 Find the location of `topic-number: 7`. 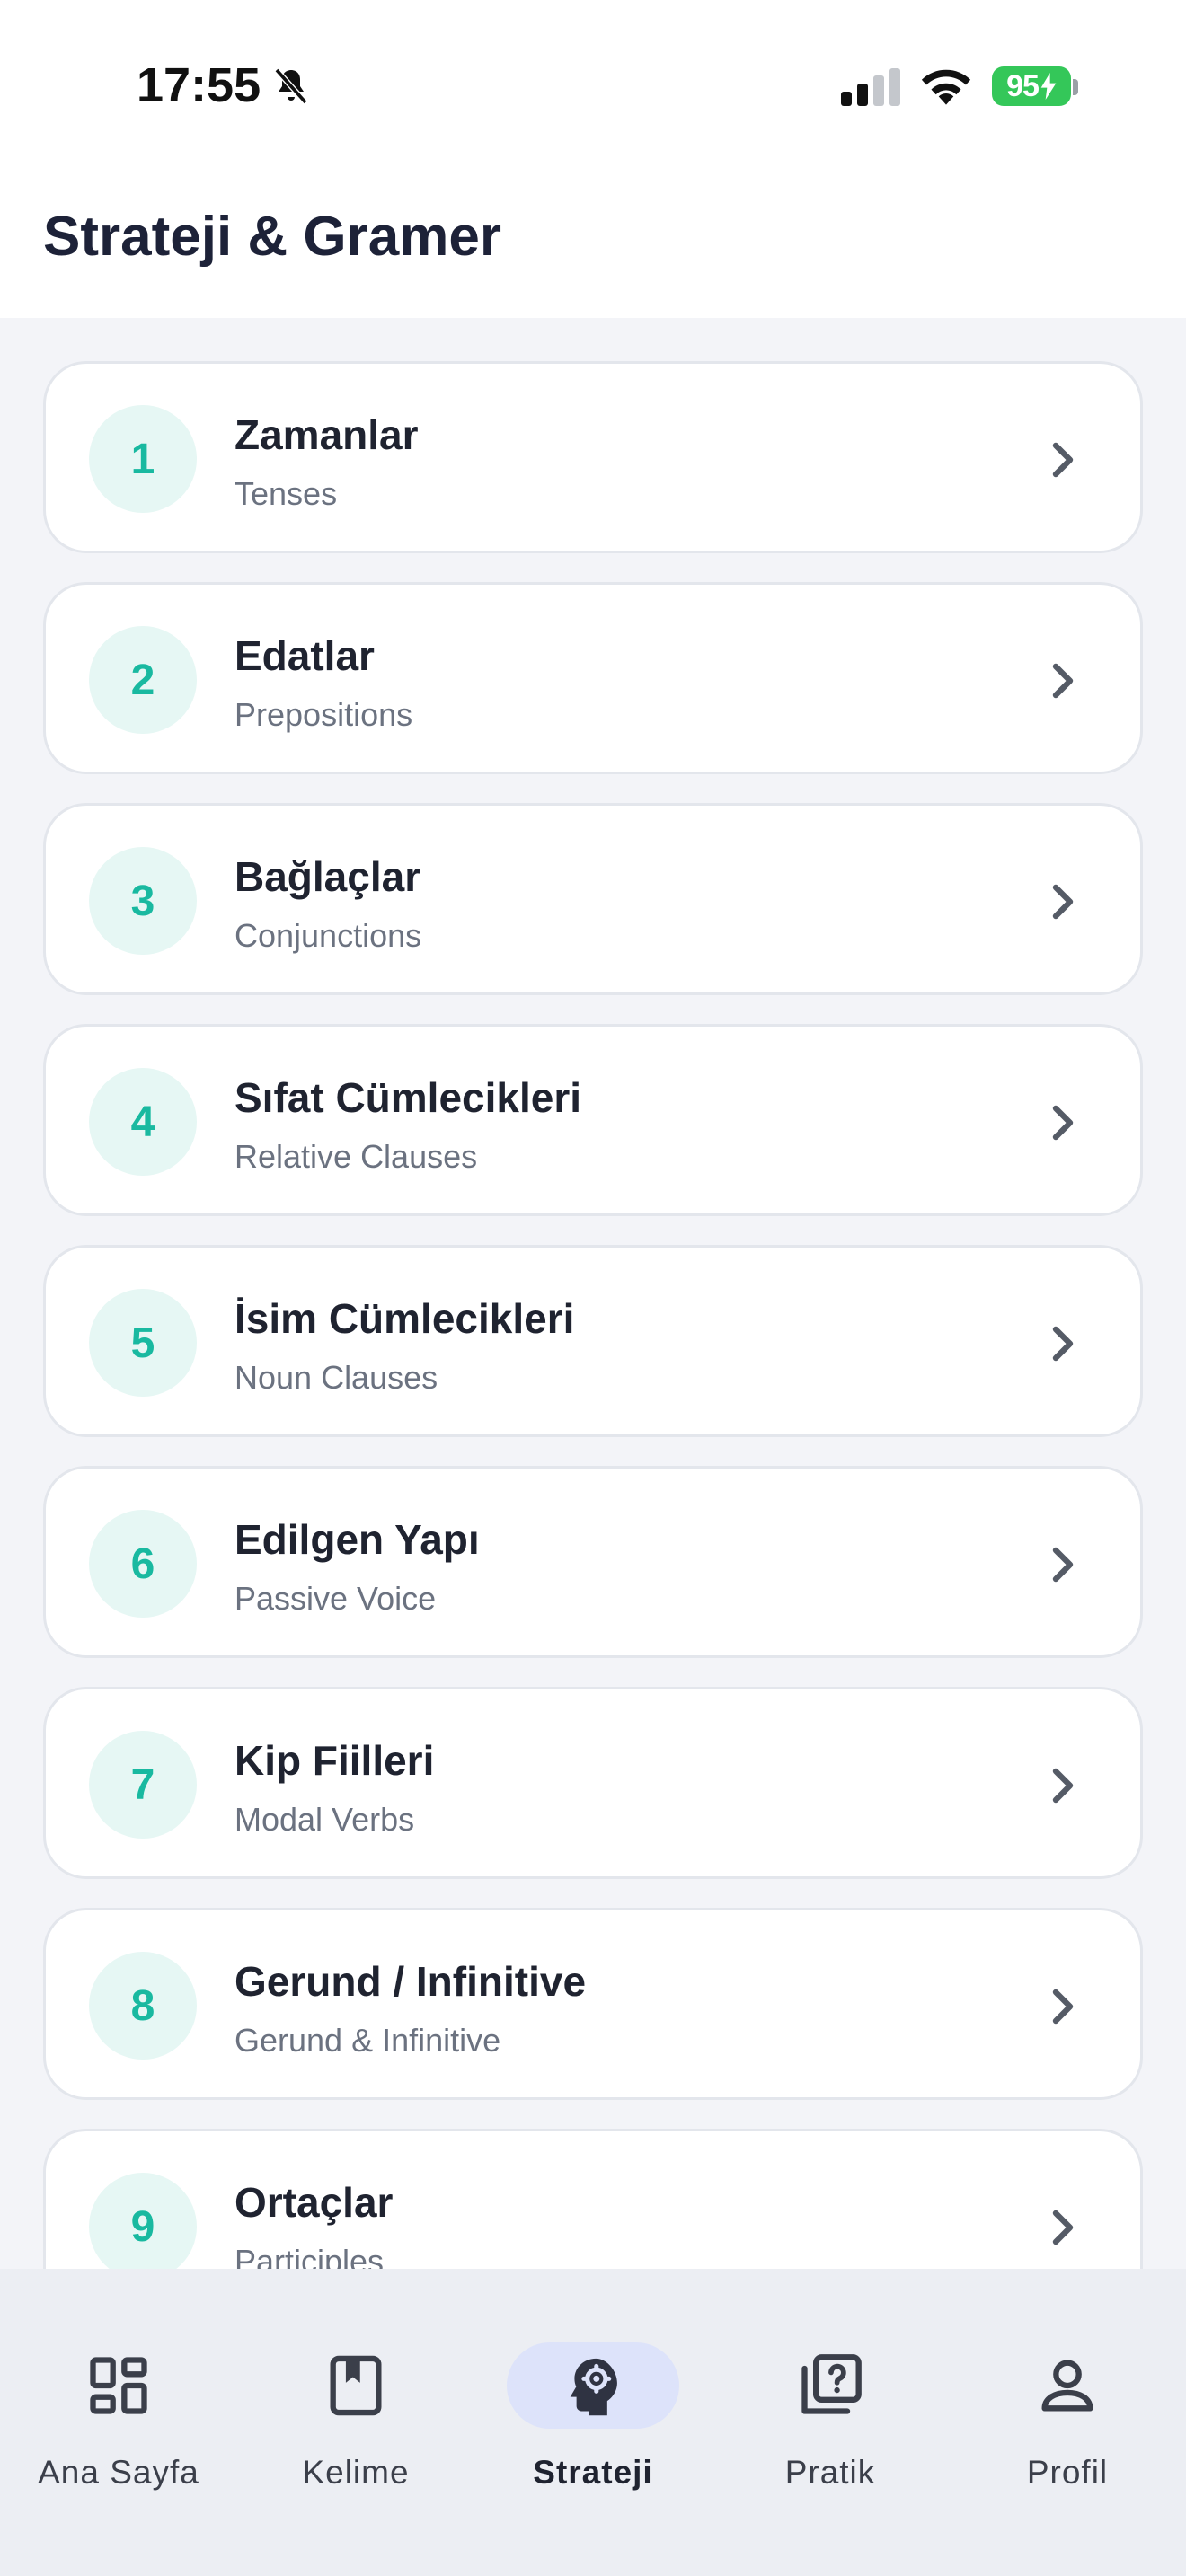

topic-number: 7 is located at coordinates (143, 1785).